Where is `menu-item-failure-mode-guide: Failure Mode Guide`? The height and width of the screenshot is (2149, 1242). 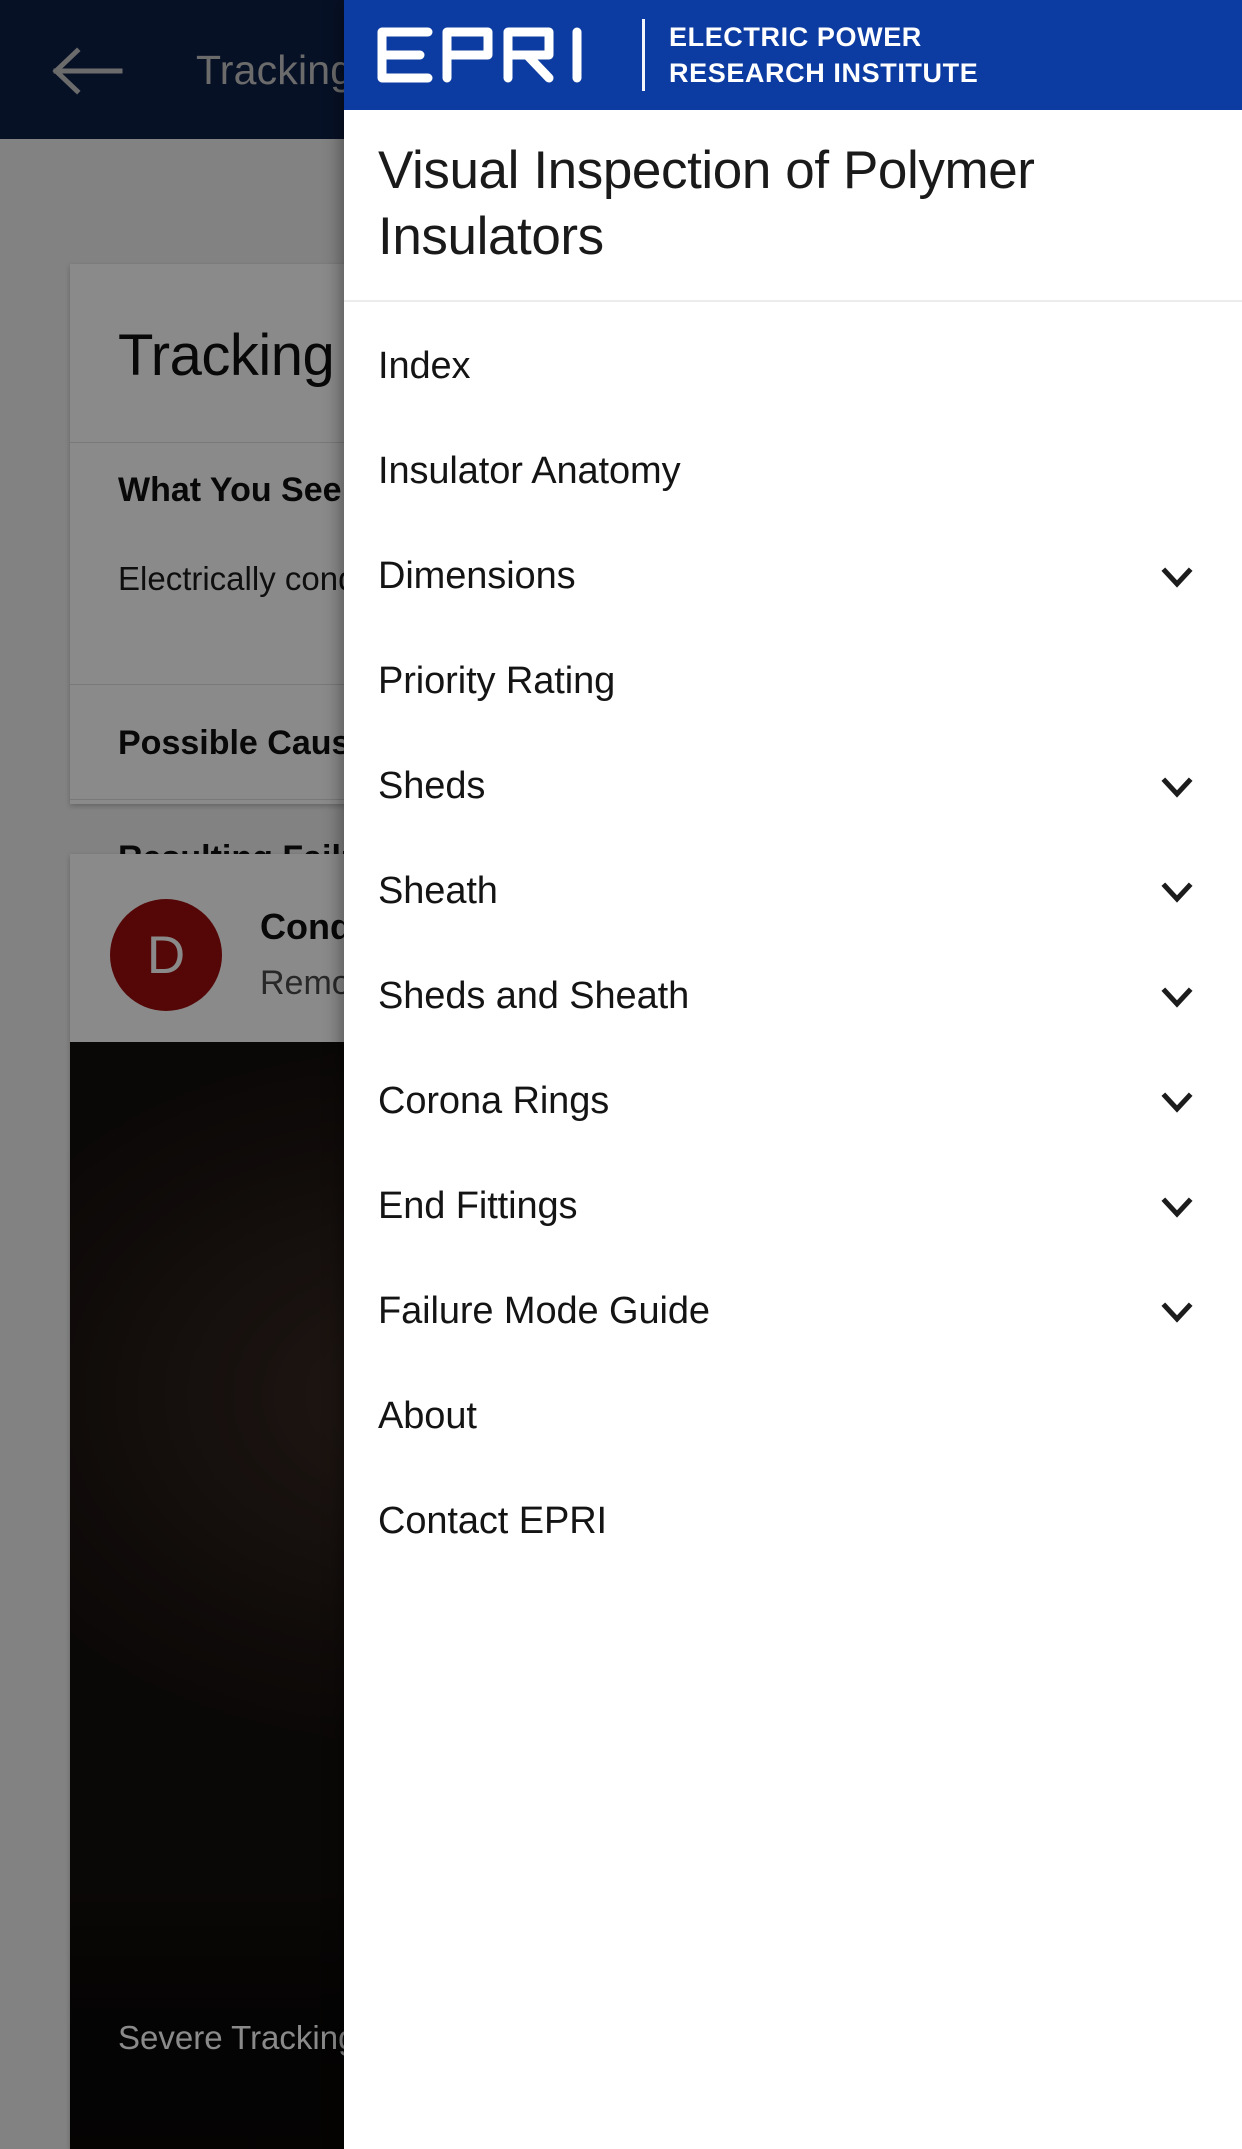
menu-item-failure-mode-guide: Failure Mode Guide is located at coordinates (793, 1311).